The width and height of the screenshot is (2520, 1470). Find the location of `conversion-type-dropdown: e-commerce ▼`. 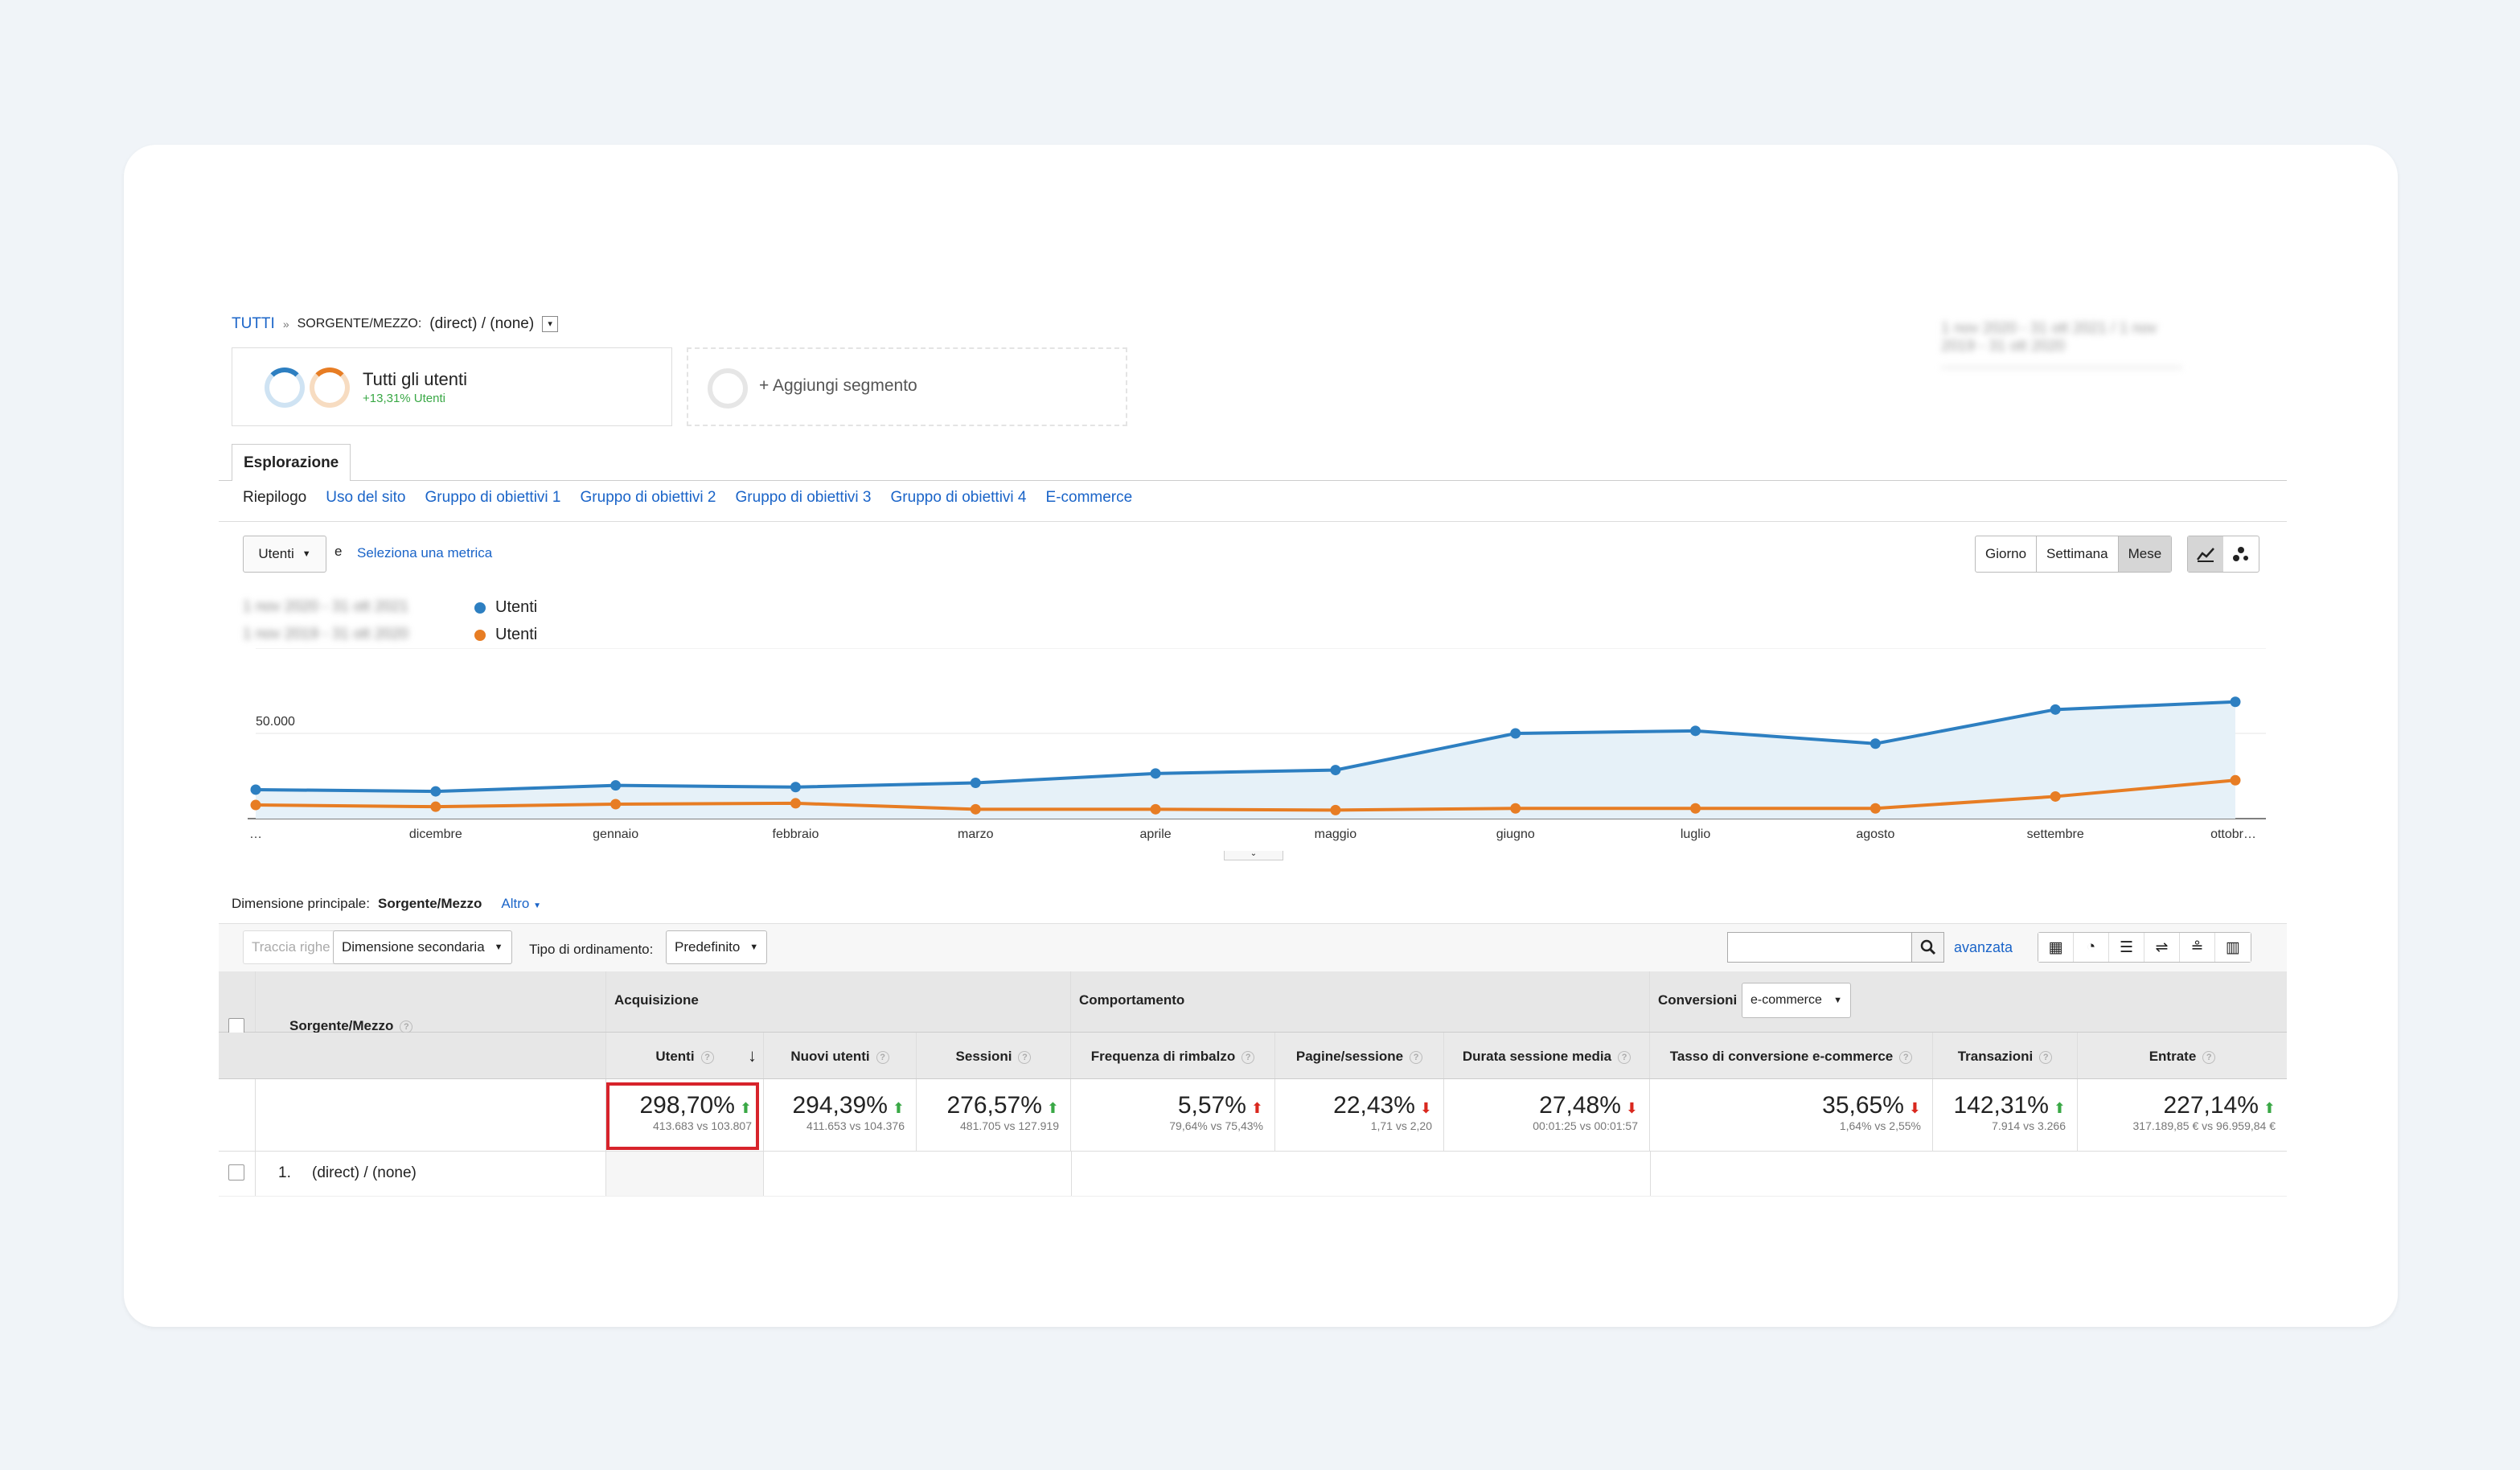

conversion-type-dropdown: e-commerce ▼ is located at coordinates (1796, 1000).